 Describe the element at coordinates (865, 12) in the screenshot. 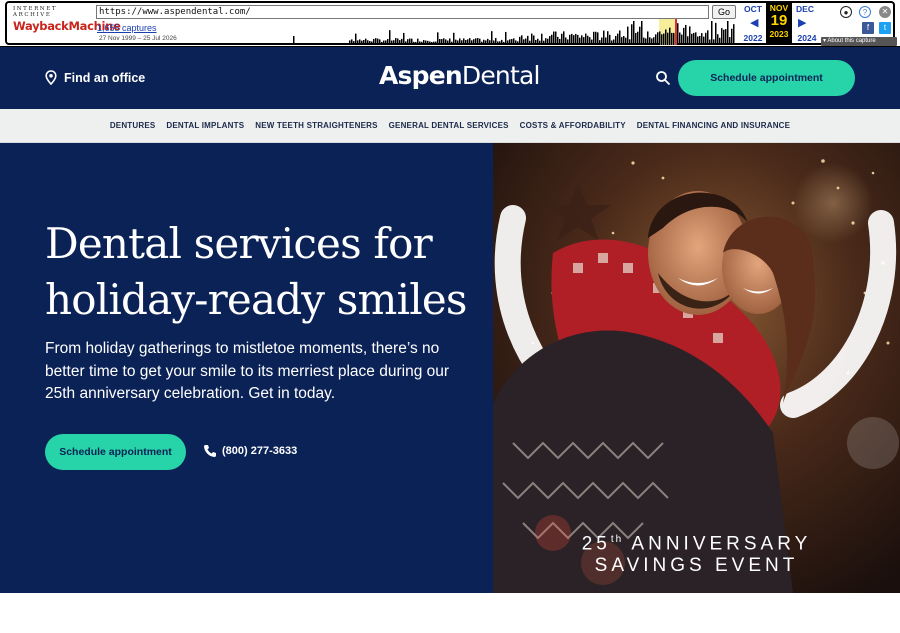

I see `help-icon: ?` at that location.